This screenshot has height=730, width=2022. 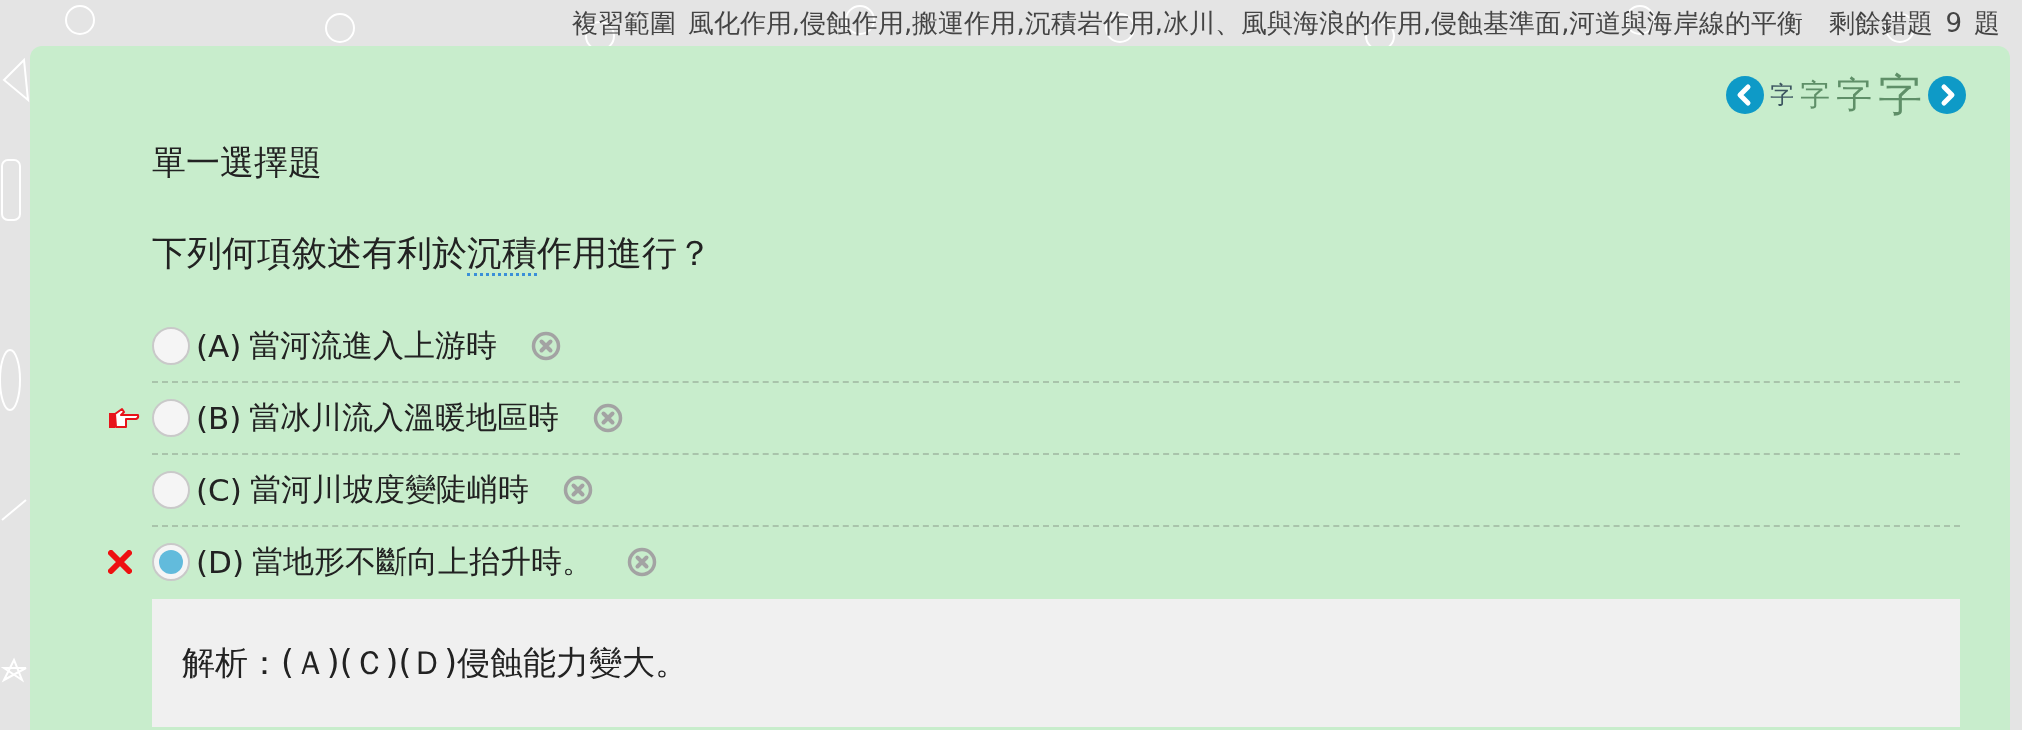 What do you see at coordinates (404, 417) in the screenshot?
I see `option-text: 當冰川流入溫暖地區時` at bounding box center [404, 417].